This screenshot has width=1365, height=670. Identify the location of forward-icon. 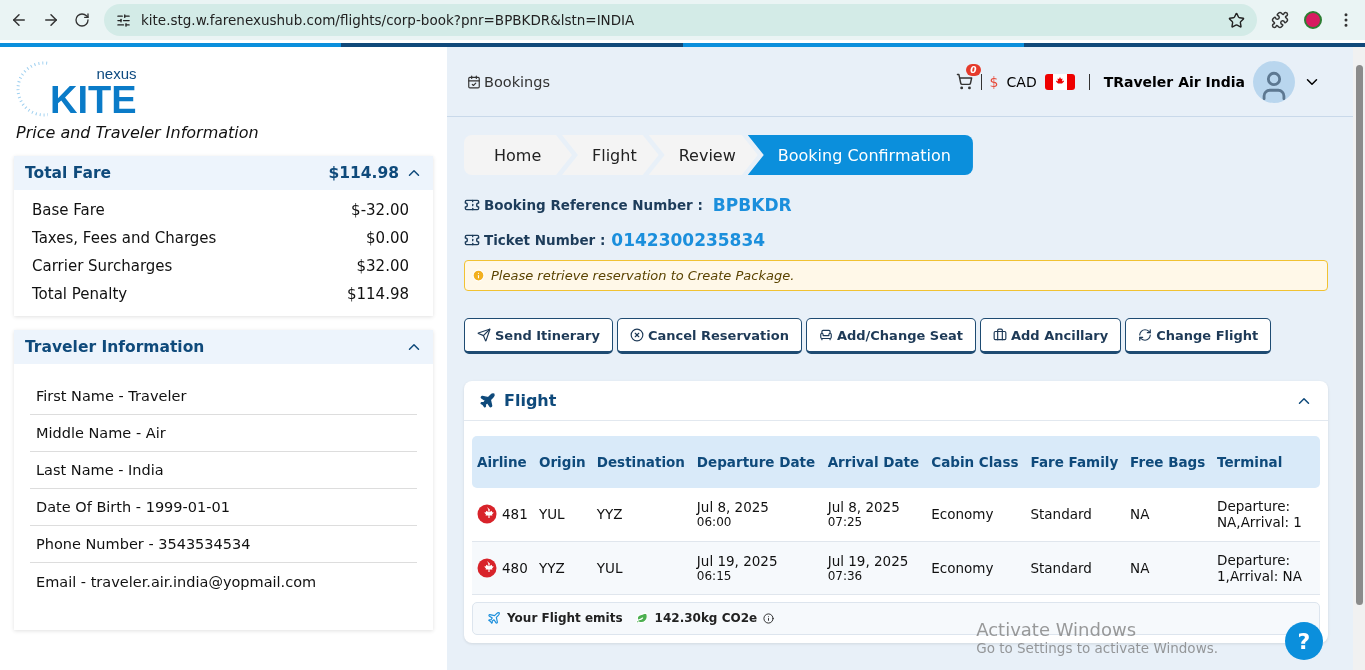
(51, 20).